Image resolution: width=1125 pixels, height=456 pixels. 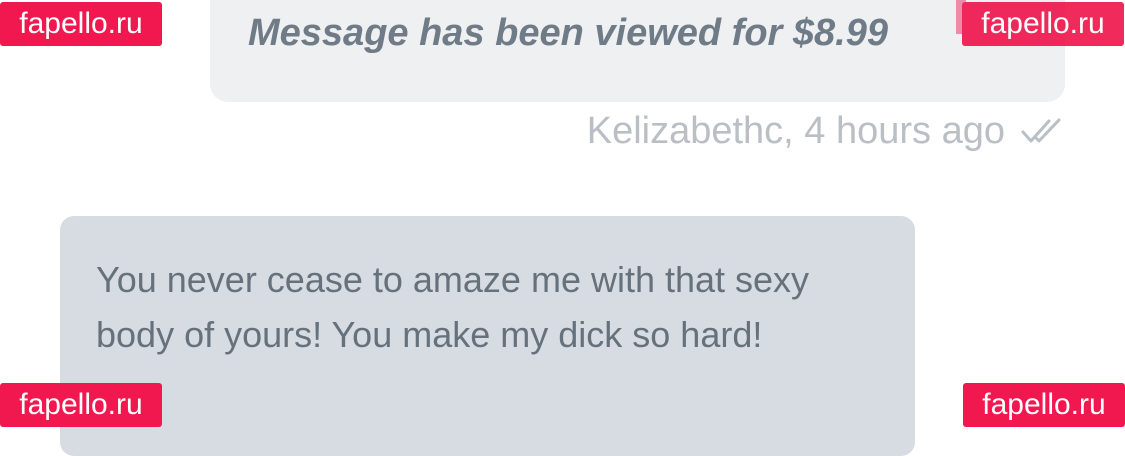 I want to click on watermark-bottom-left: fapello.ru, so click(x=81, y=405).